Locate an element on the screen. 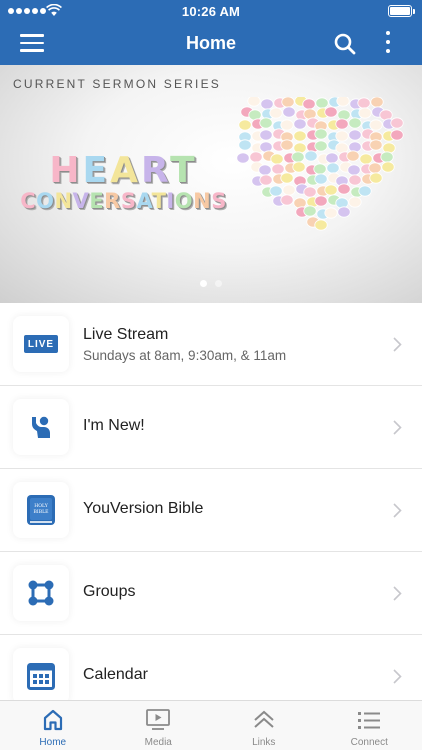  status-bar: 10:26 AM is located at coordinates (211, 11).